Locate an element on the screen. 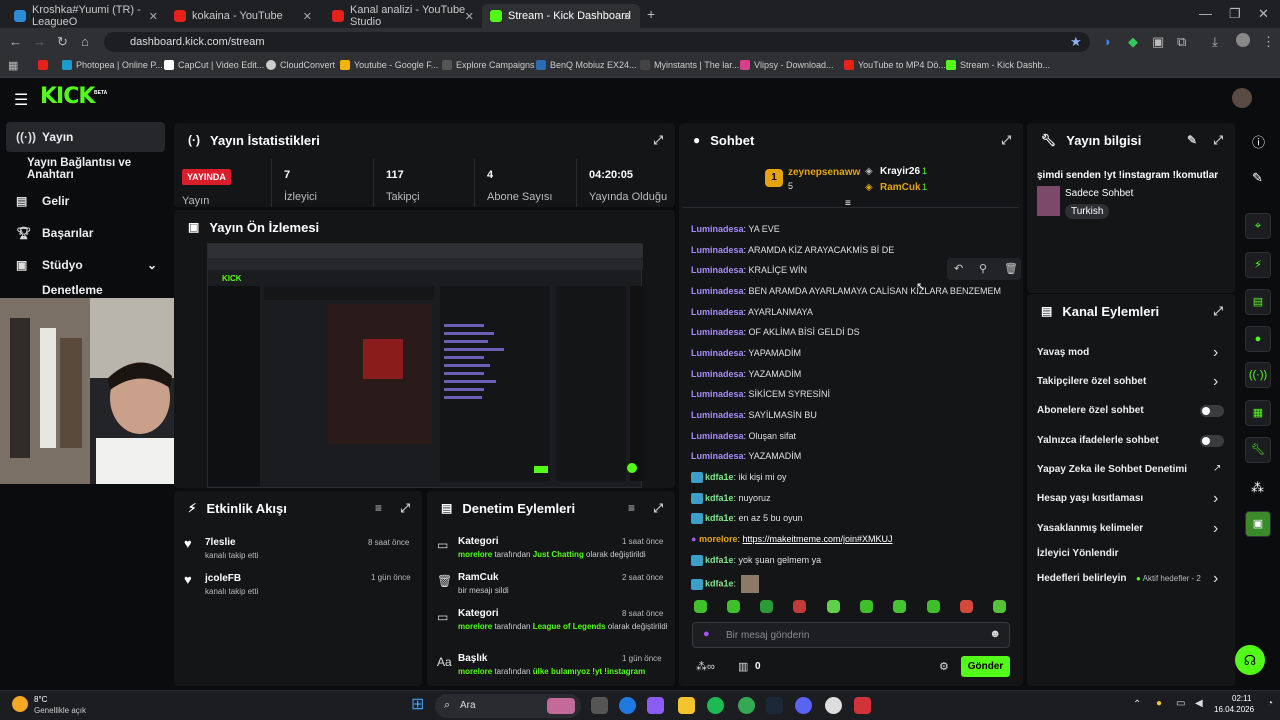 The image size is (1280, 720). hamburger-menu-icon: ☰ is located at coordinates (21, 100).